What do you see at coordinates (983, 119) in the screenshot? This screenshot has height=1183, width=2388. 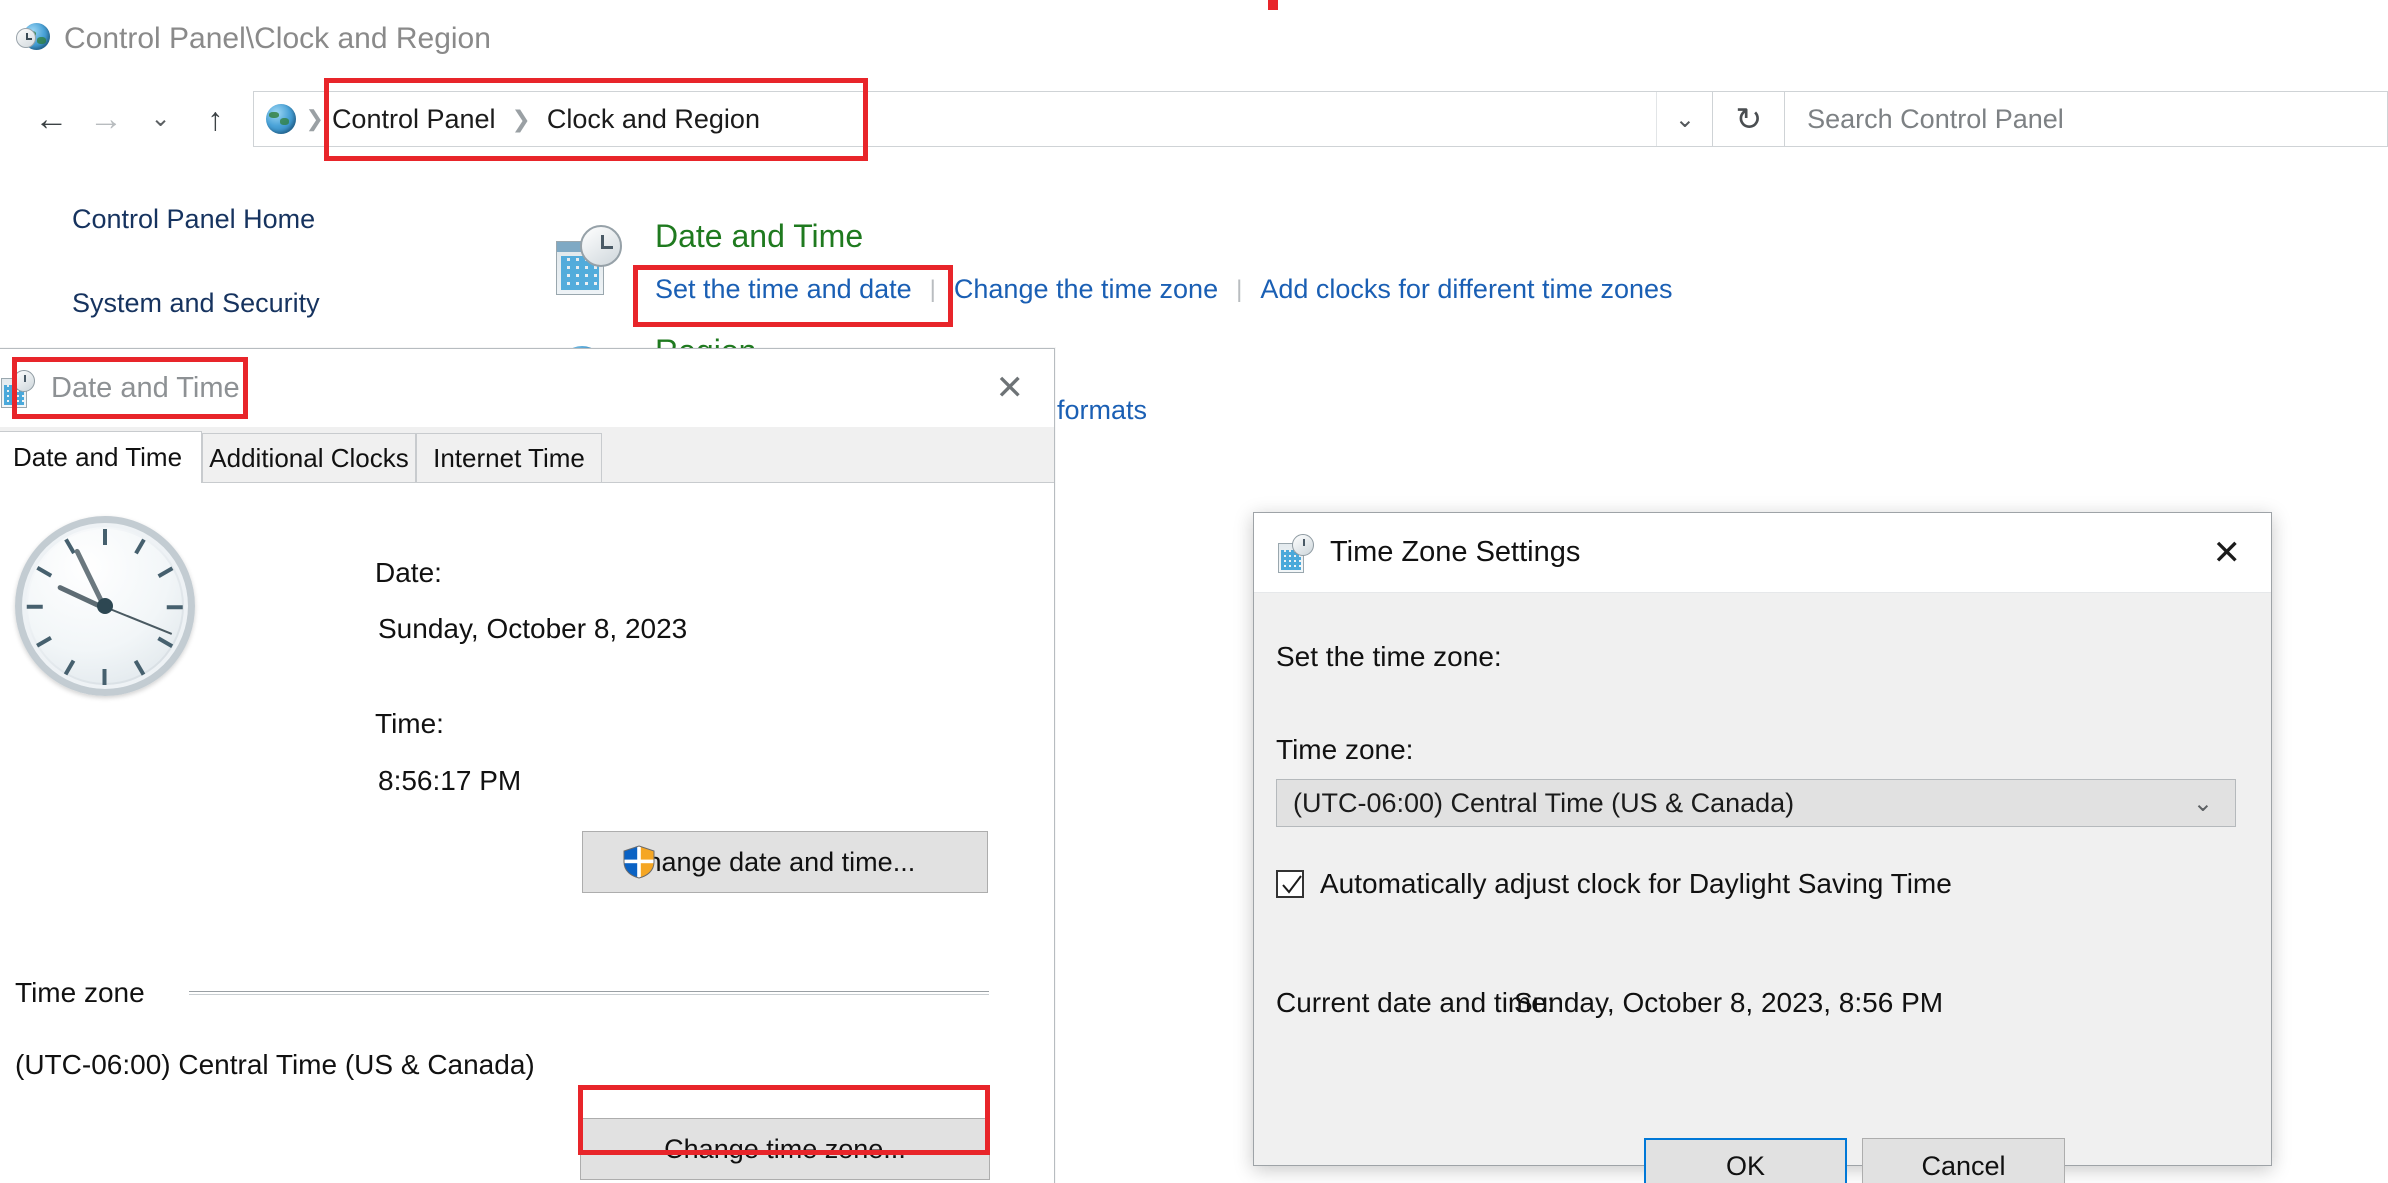 I see `address-bar: ❯ Control Panel ❯ Clock and Region ⌄` at bounding box center [983, 119].